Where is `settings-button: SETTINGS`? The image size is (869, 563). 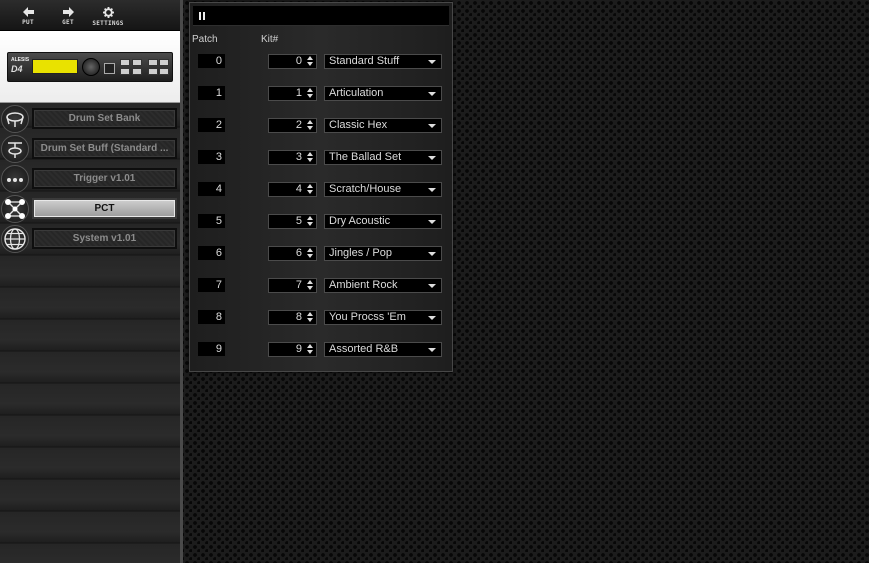 settings-button: SETTINGS is located at coordinates (108, 15).